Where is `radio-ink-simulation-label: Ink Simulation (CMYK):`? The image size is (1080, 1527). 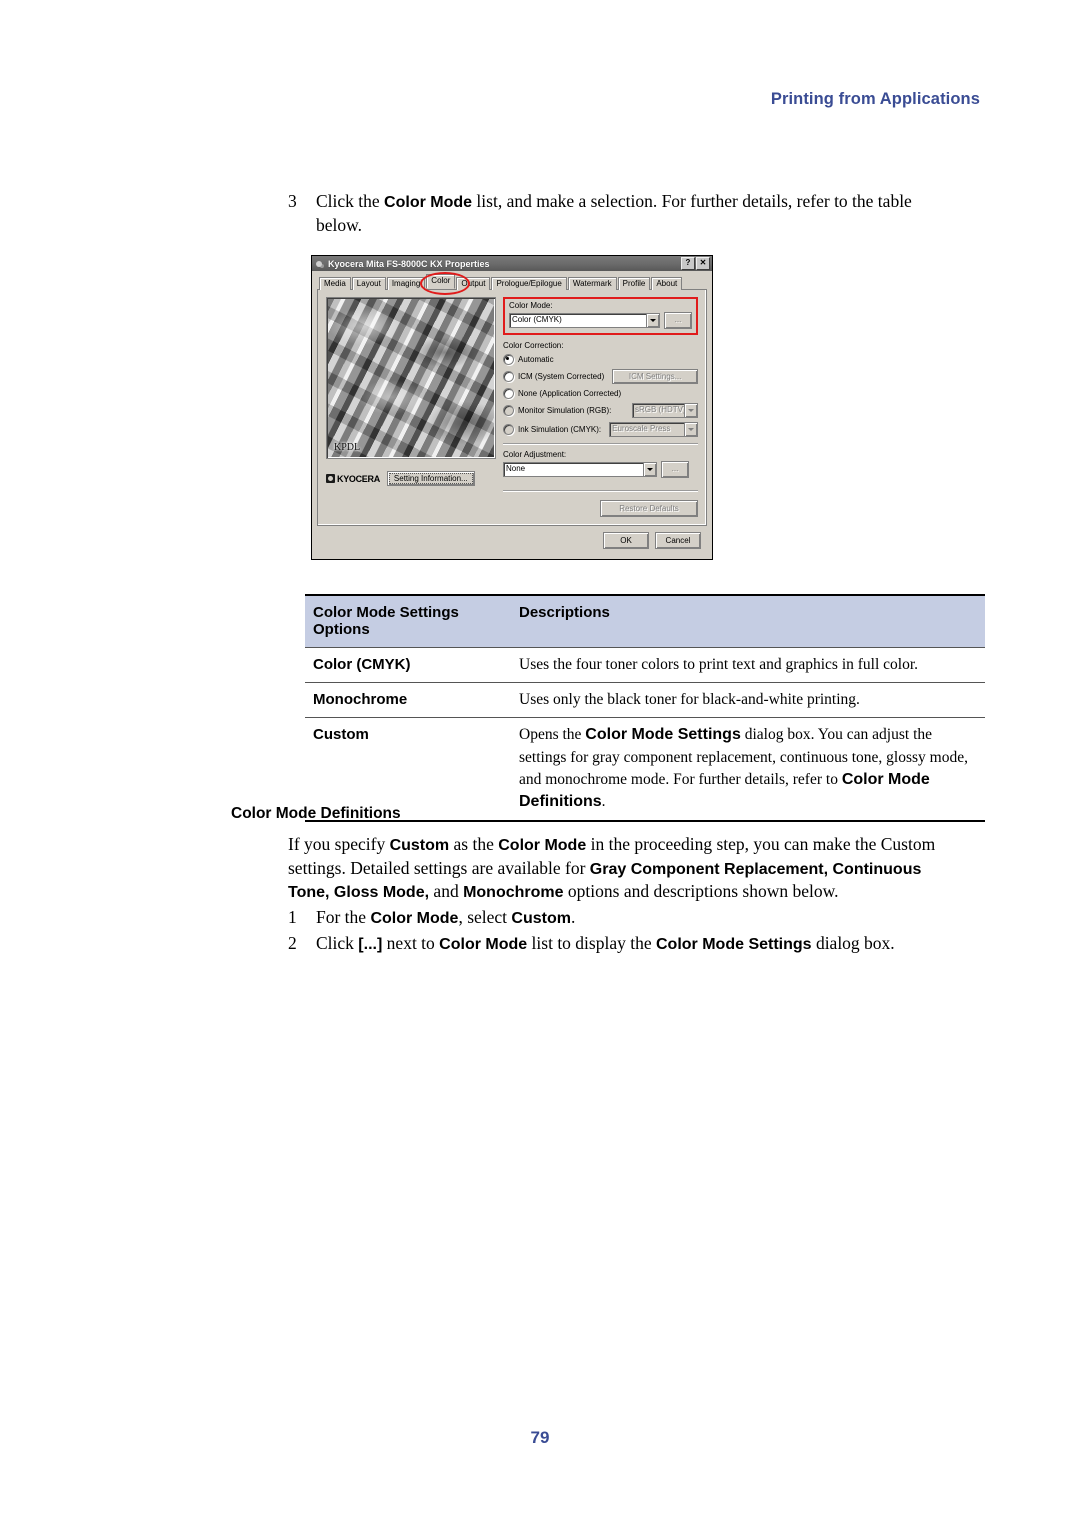
radio-ink-simulation-label: Ink Simulation (CMYK): is located at coordinates (560, 429).